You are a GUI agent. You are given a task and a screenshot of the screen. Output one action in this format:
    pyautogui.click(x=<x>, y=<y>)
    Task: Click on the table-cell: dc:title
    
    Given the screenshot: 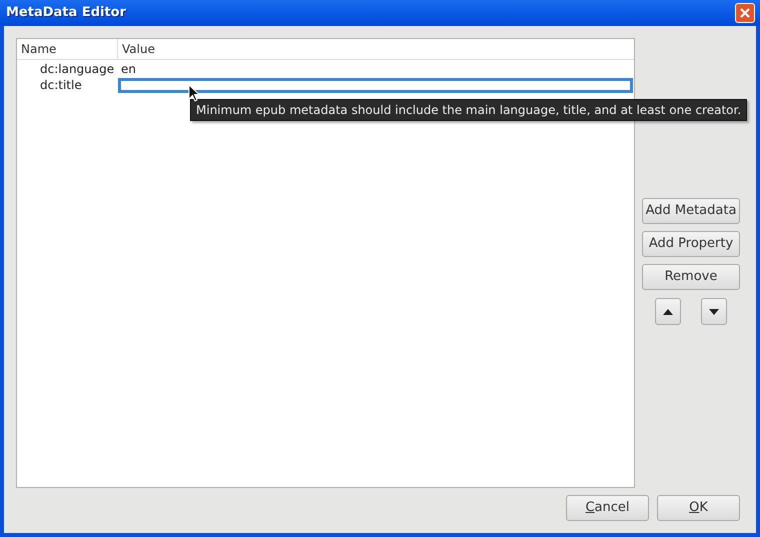 What is the action you would take?
    pyautogui.click(x=67, y=85)
    